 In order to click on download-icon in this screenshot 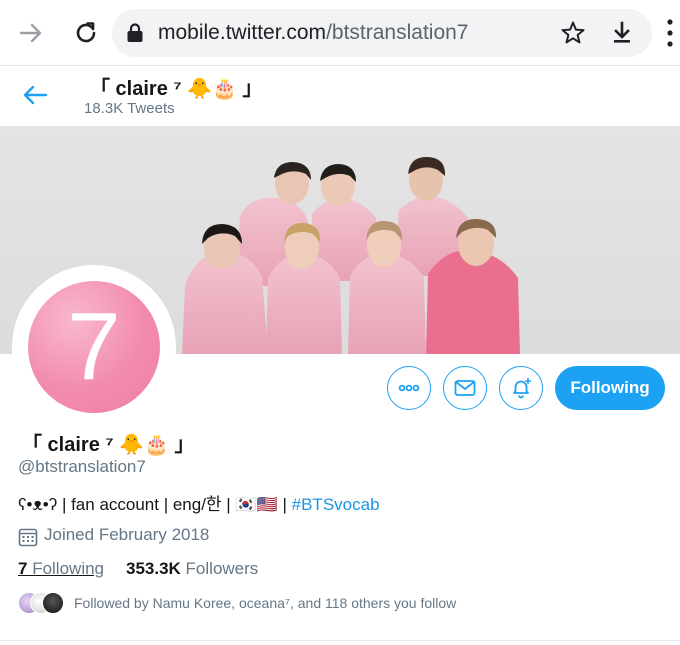, I will do `click(622, 33)`.